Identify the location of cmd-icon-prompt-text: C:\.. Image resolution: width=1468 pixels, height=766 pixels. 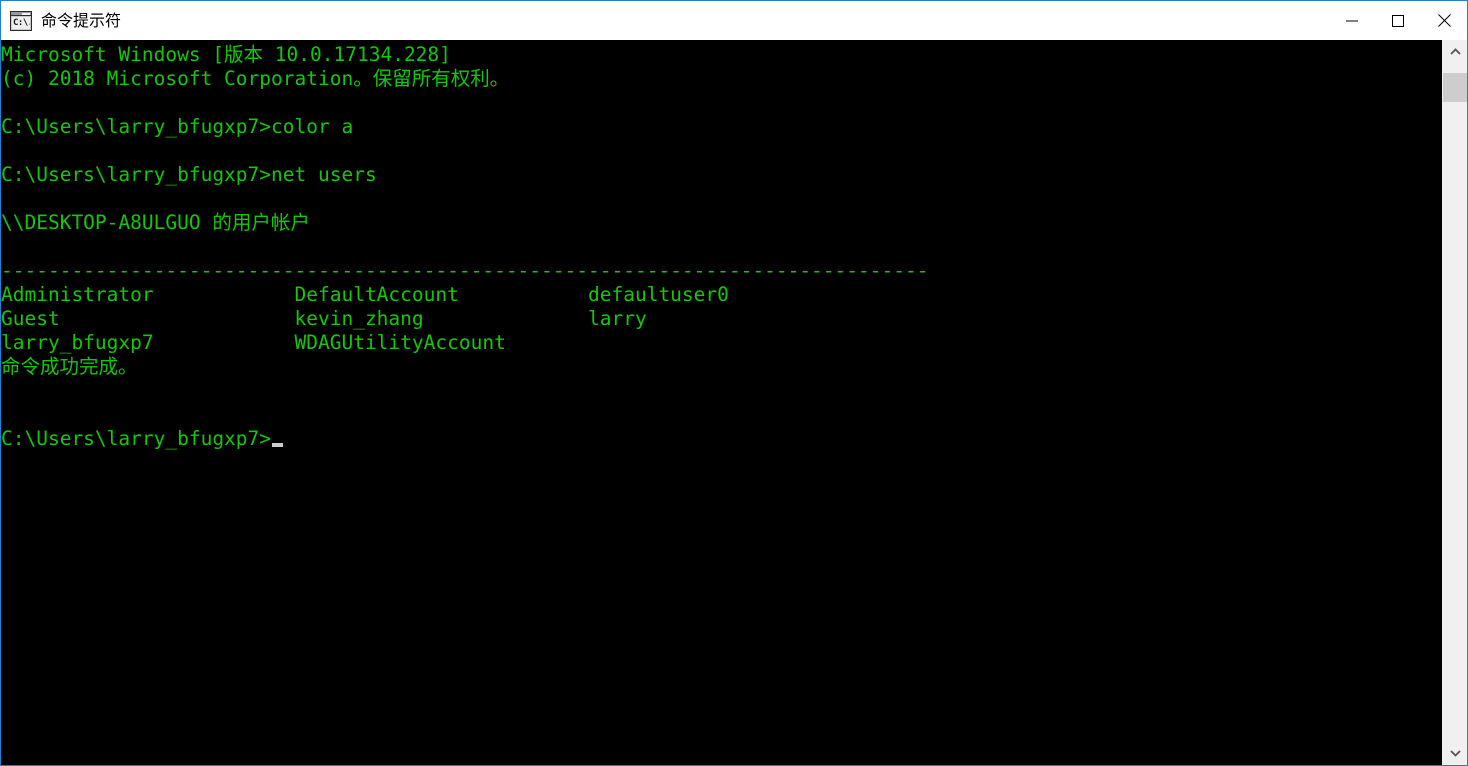
(21, 22).